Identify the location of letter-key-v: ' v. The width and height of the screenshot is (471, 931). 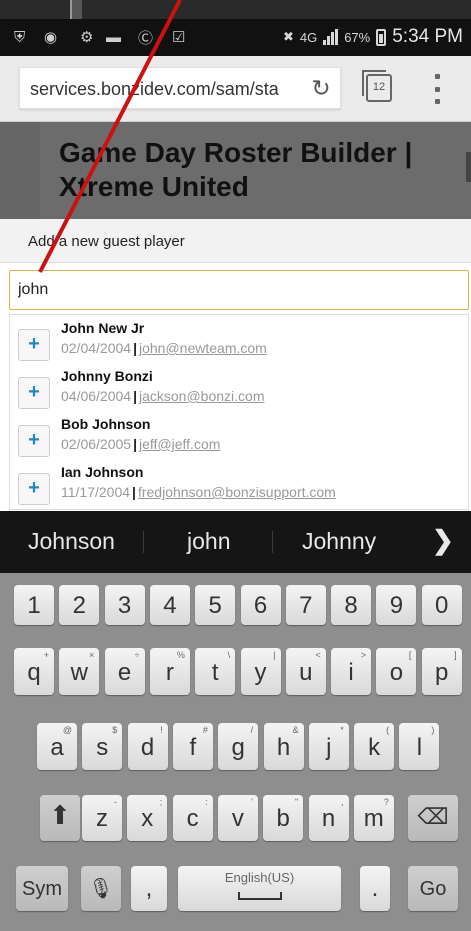
(237, 818).